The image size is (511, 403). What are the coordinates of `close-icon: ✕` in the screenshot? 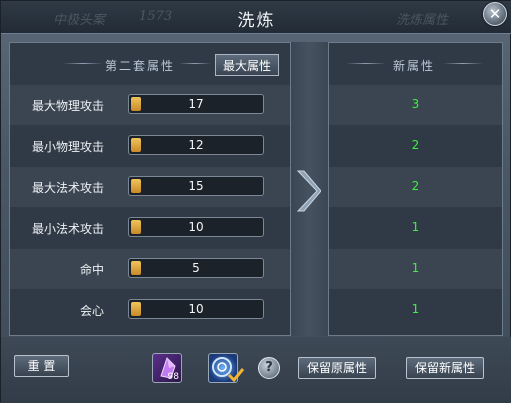 It's located at (495, 14).